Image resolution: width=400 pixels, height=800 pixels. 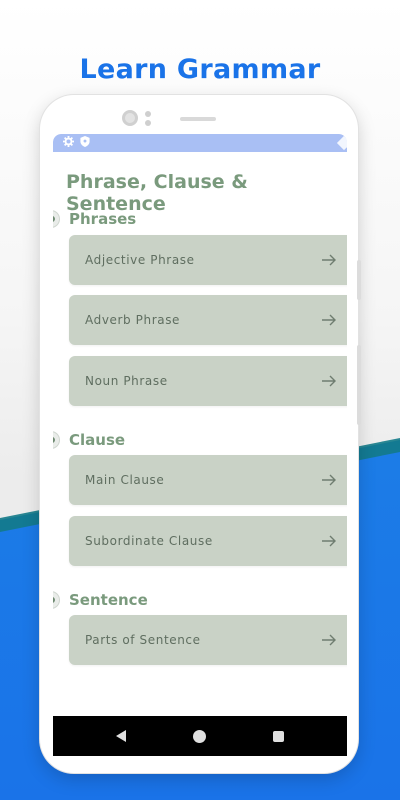 I want to click on camera-icon, so click(x=130, y=118).